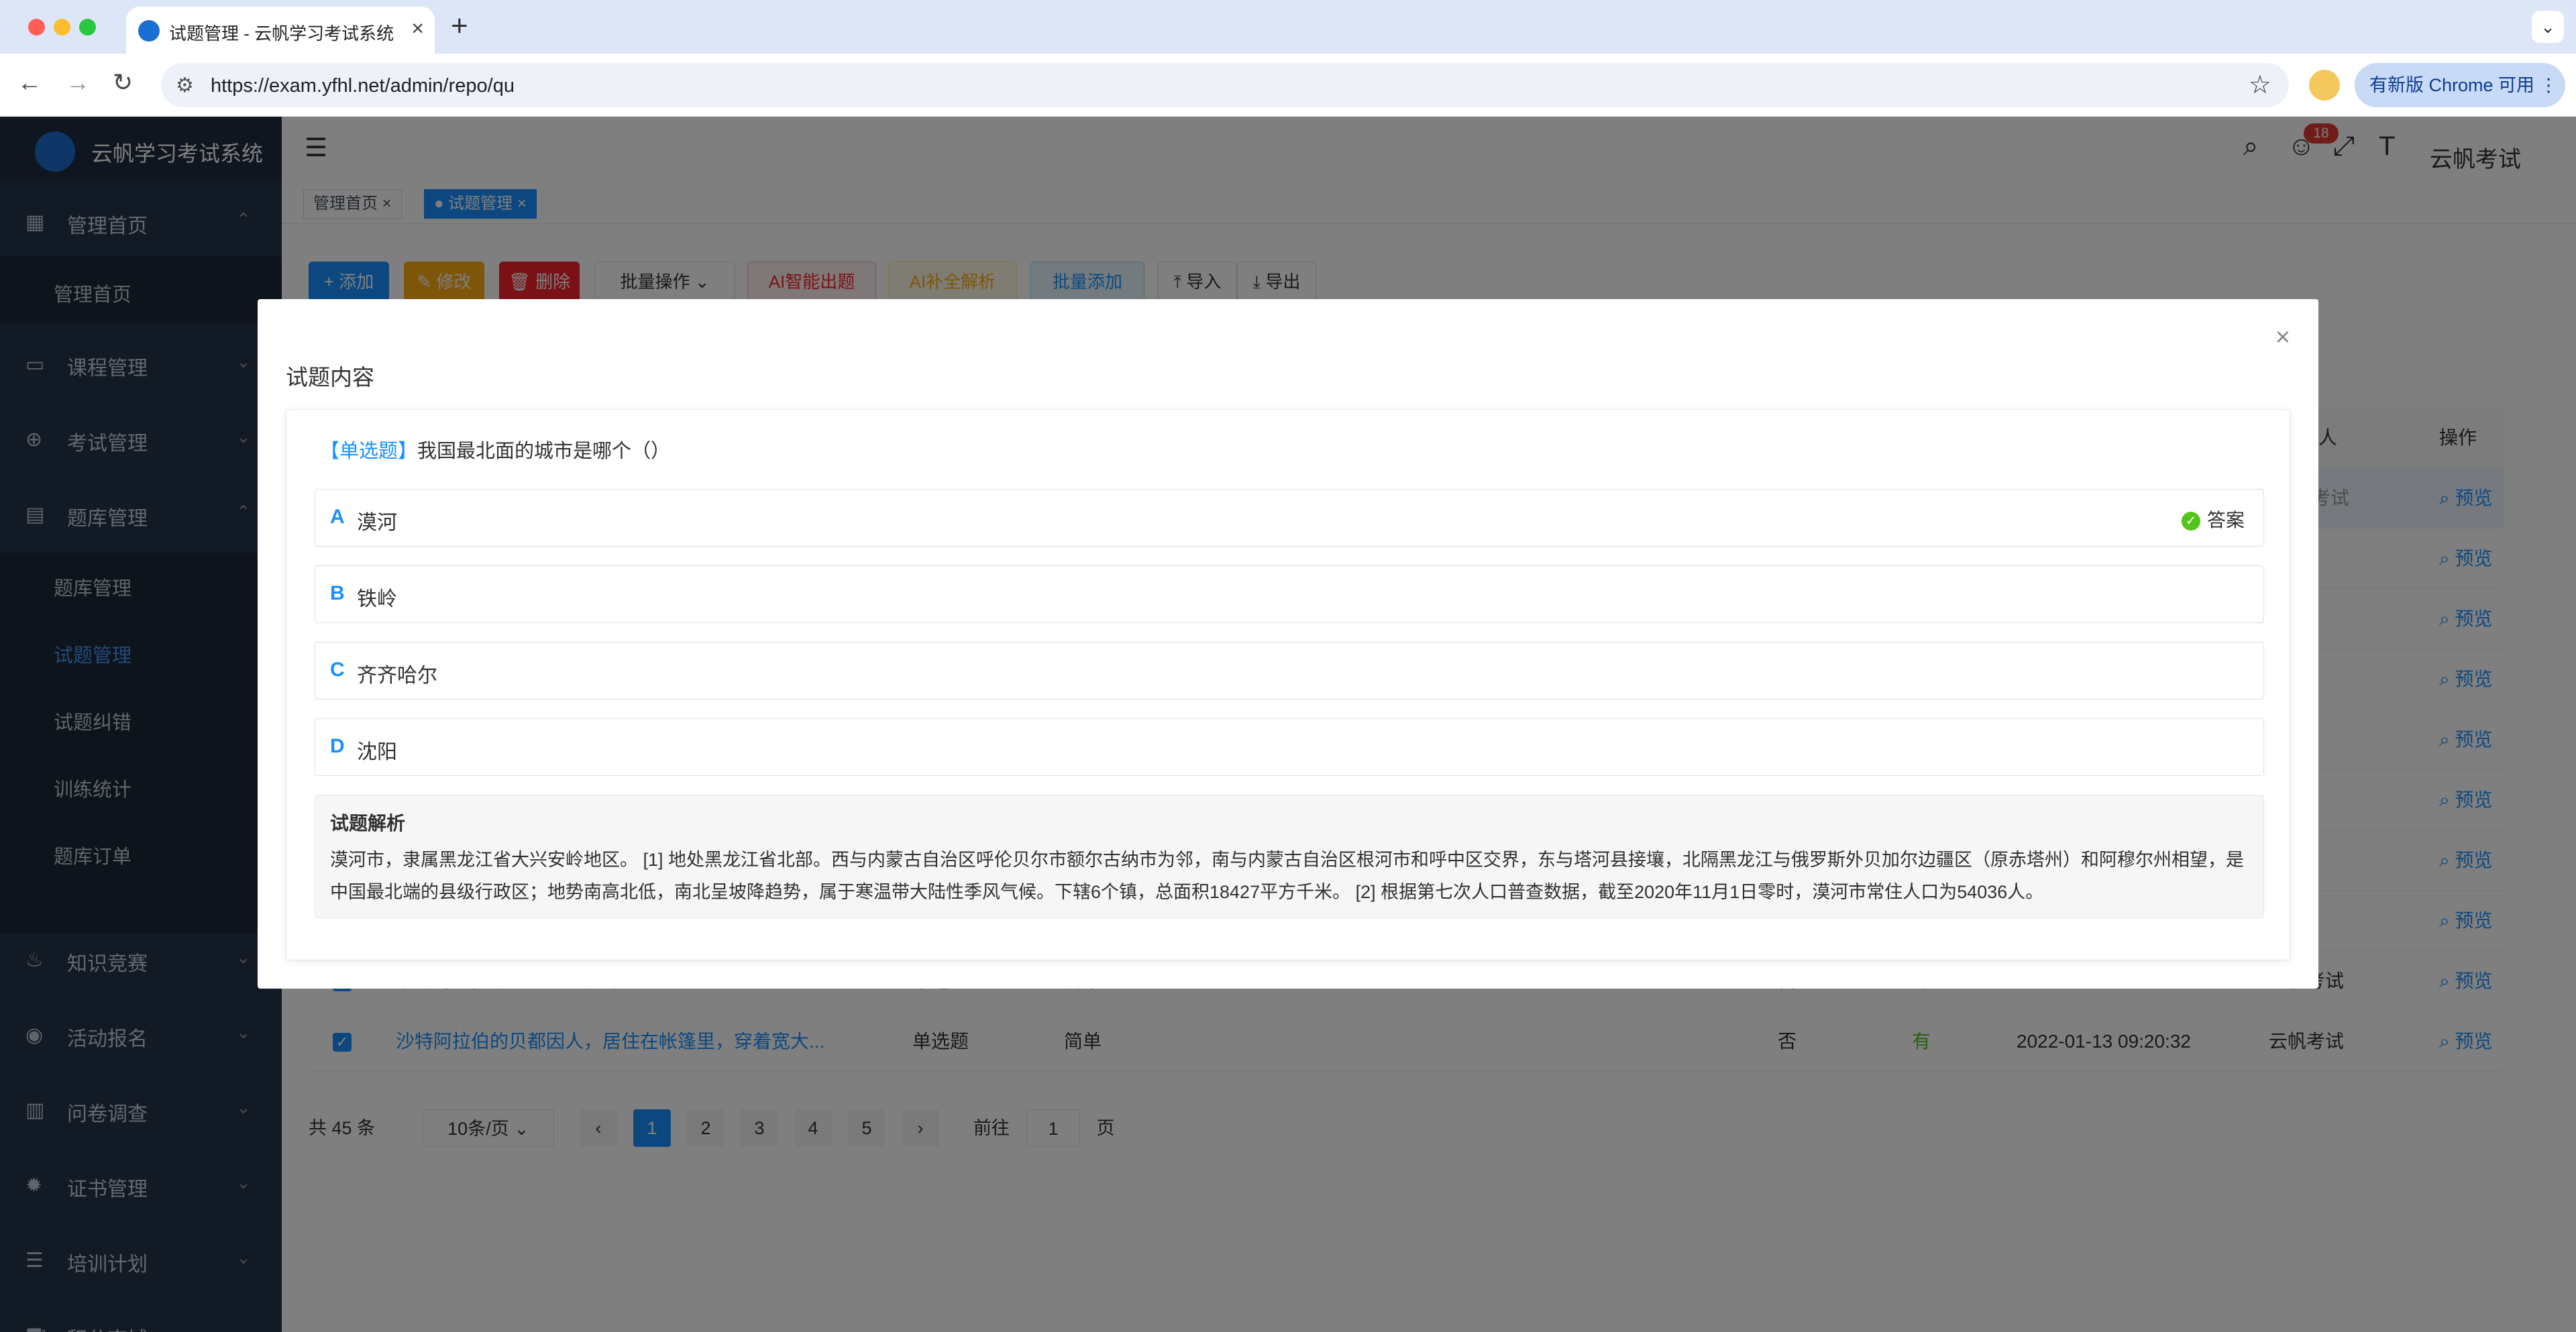 This screenshot has height=1332, width=2576. I want to click on option-text: 齐齐哈尔, so click(397, 676).